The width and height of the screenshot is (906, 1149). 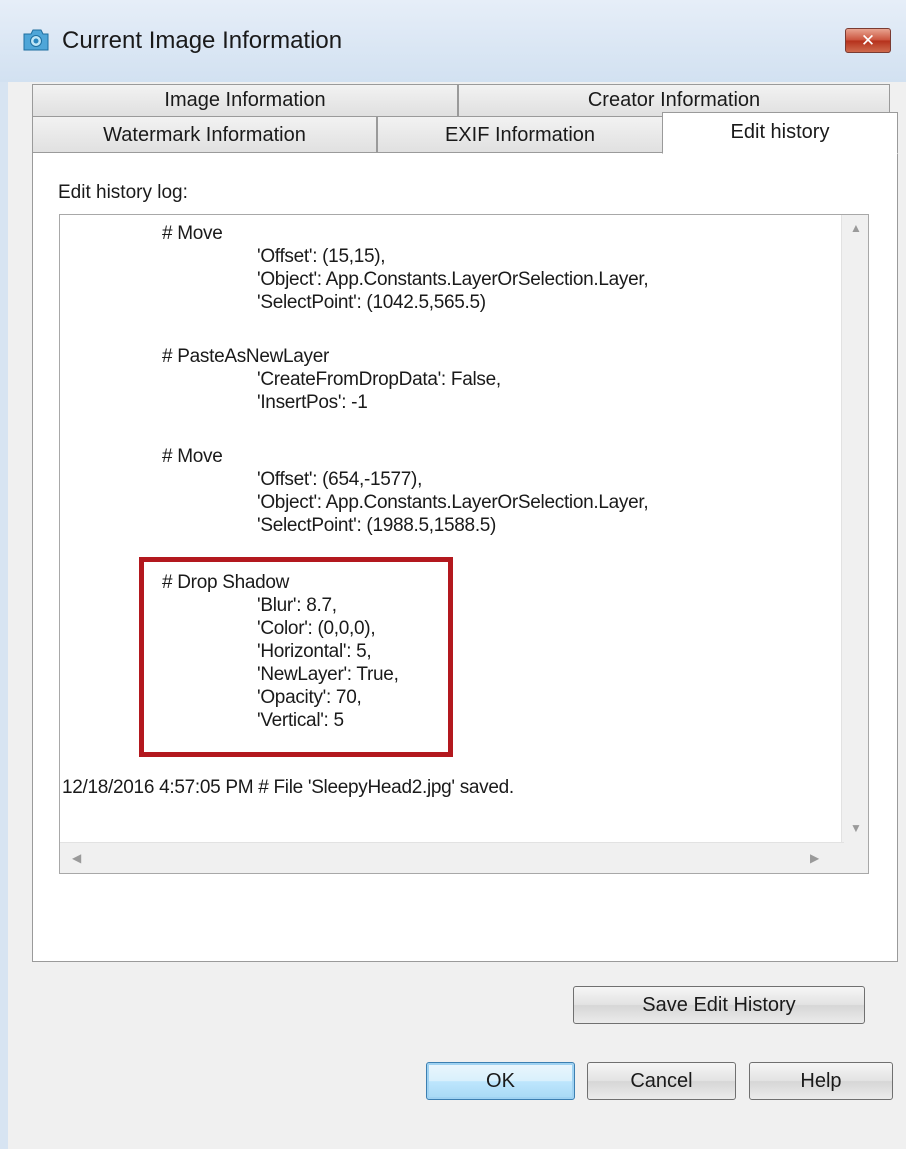 I want to click on ok-button: OK, so click(x=500, y=1081).